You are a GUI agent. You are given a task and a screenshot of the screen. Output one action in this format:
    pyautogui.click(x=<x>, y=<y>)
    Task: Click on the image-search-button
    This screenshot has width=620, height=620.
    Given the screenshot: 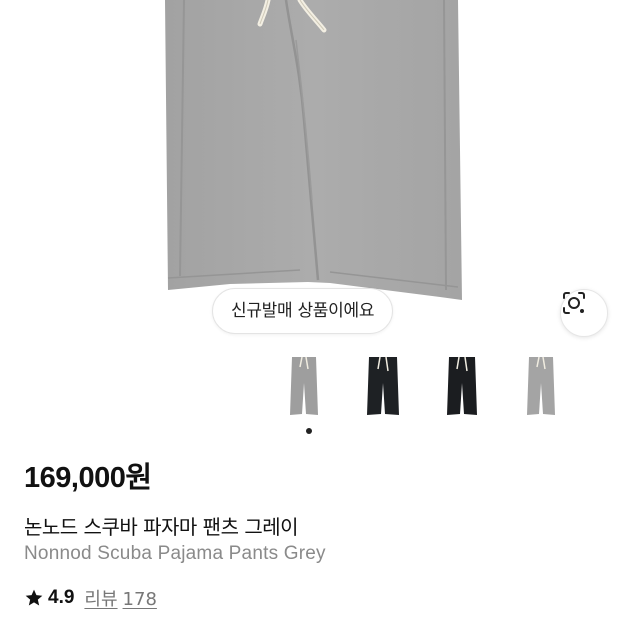 What is the action you would take?
    pyautogui.click(x=584, y=313)
    